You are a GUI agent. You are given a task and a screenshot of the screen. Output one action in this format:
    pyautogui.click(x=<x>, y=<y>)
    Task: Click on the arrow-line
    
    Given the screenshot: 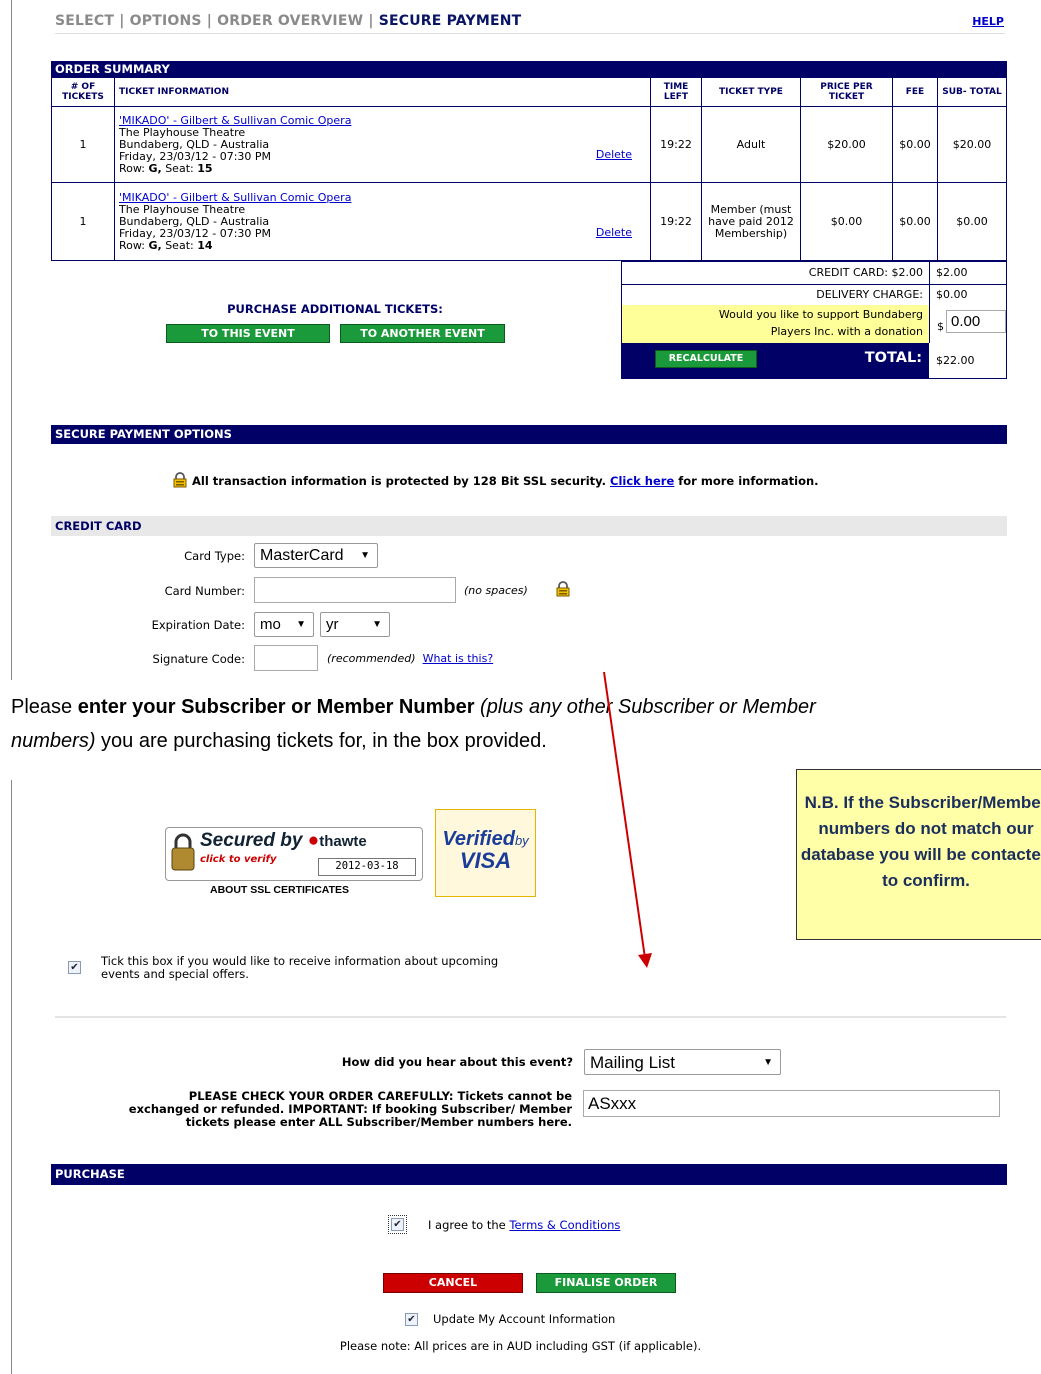 What is the action you would take?
    pyautogui.click(x=624, y=815)
    